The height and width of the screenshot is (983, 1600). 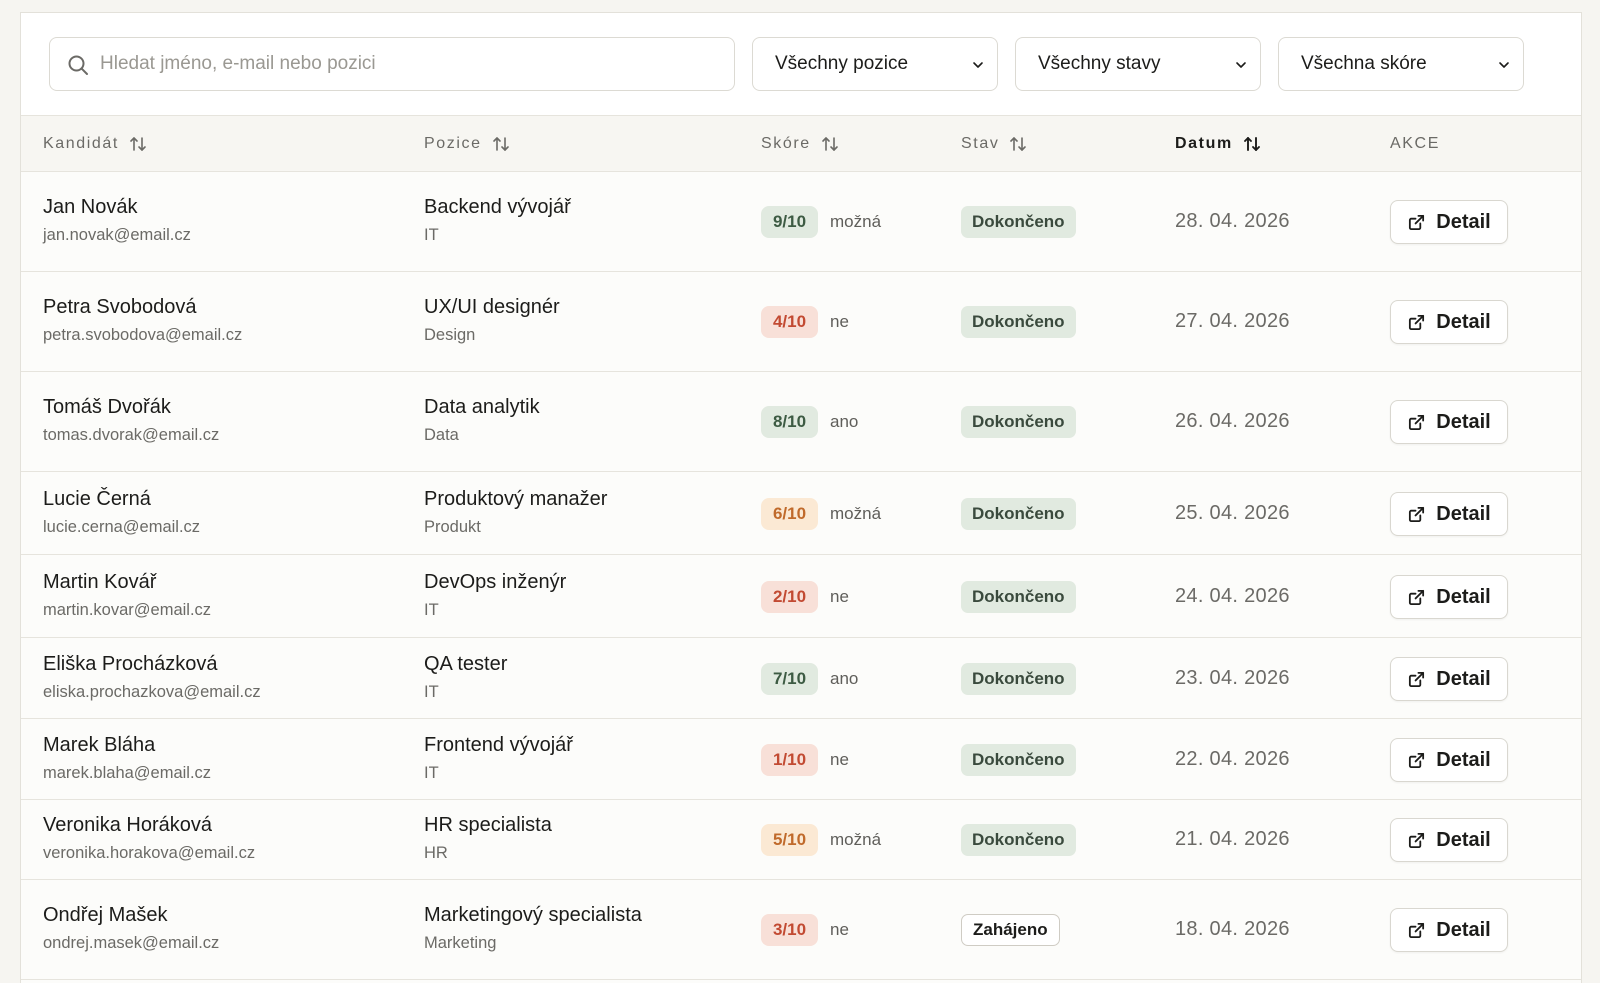 What do you see at coordinates (452, 527) in the screenshot?
I see `position-department: Produkt` at bounding box center [452, 527].